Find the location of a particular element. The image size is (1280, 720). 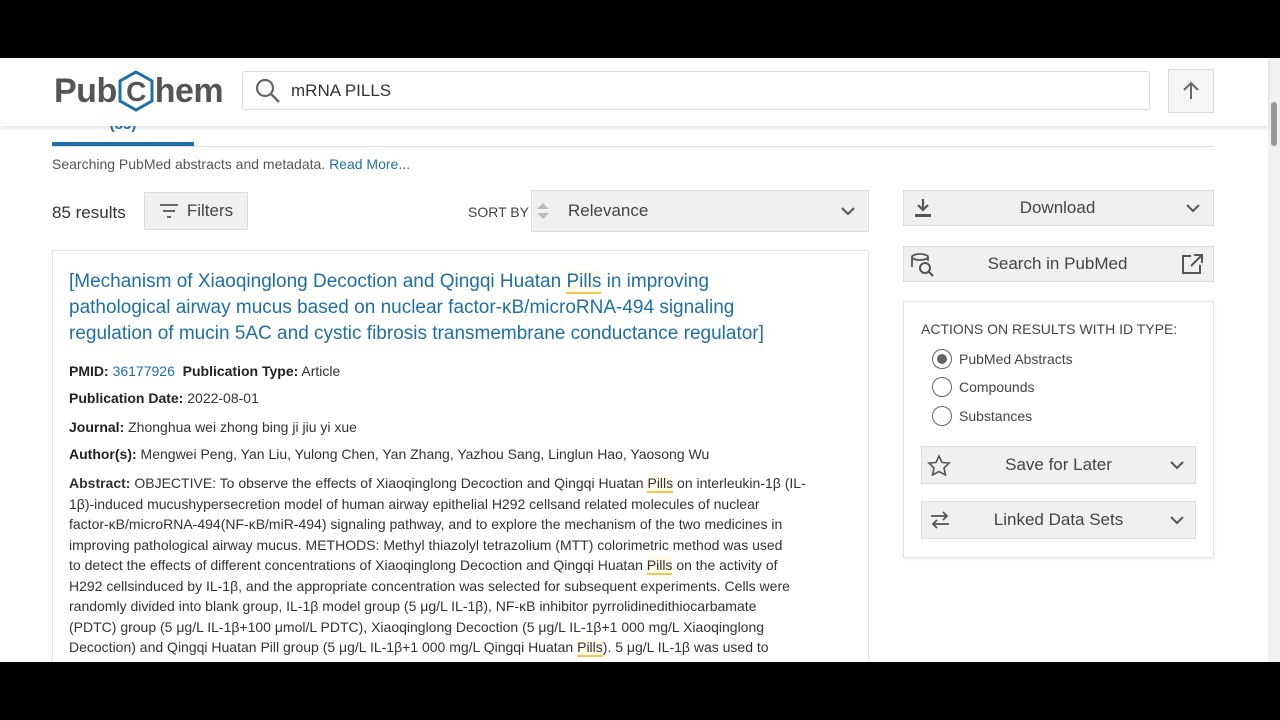

date-value: 2022-08-01 is located at coordinates (223, 398).